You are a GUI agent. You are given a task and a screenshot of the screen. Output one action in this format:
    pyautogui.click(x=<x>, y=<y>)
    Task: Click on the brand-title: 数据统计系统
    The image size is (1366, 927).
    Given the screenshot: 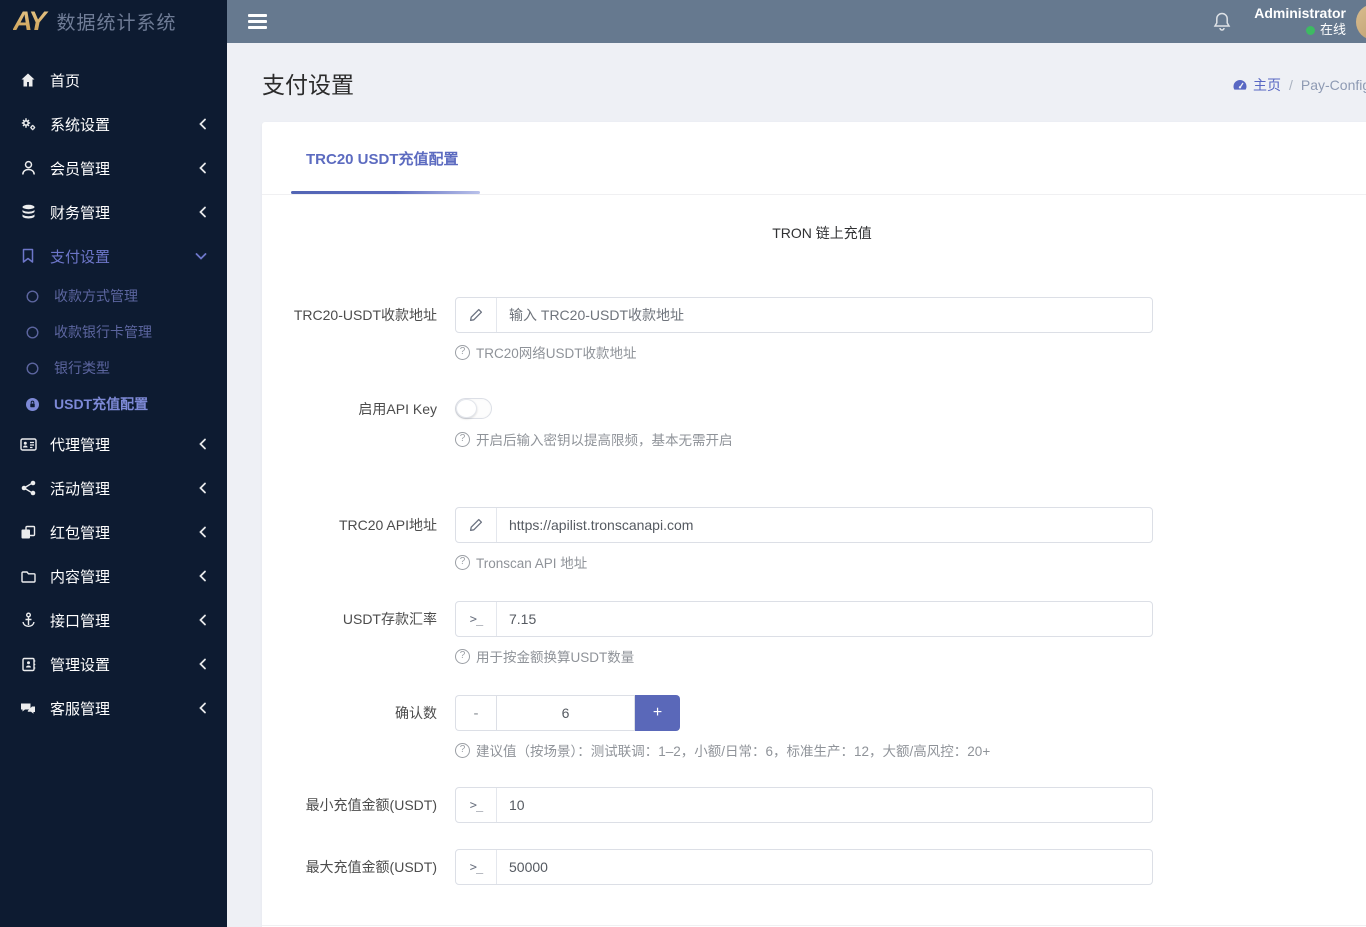 What is the action you would take?
    pyautogui.click(x=116, y=23)
    